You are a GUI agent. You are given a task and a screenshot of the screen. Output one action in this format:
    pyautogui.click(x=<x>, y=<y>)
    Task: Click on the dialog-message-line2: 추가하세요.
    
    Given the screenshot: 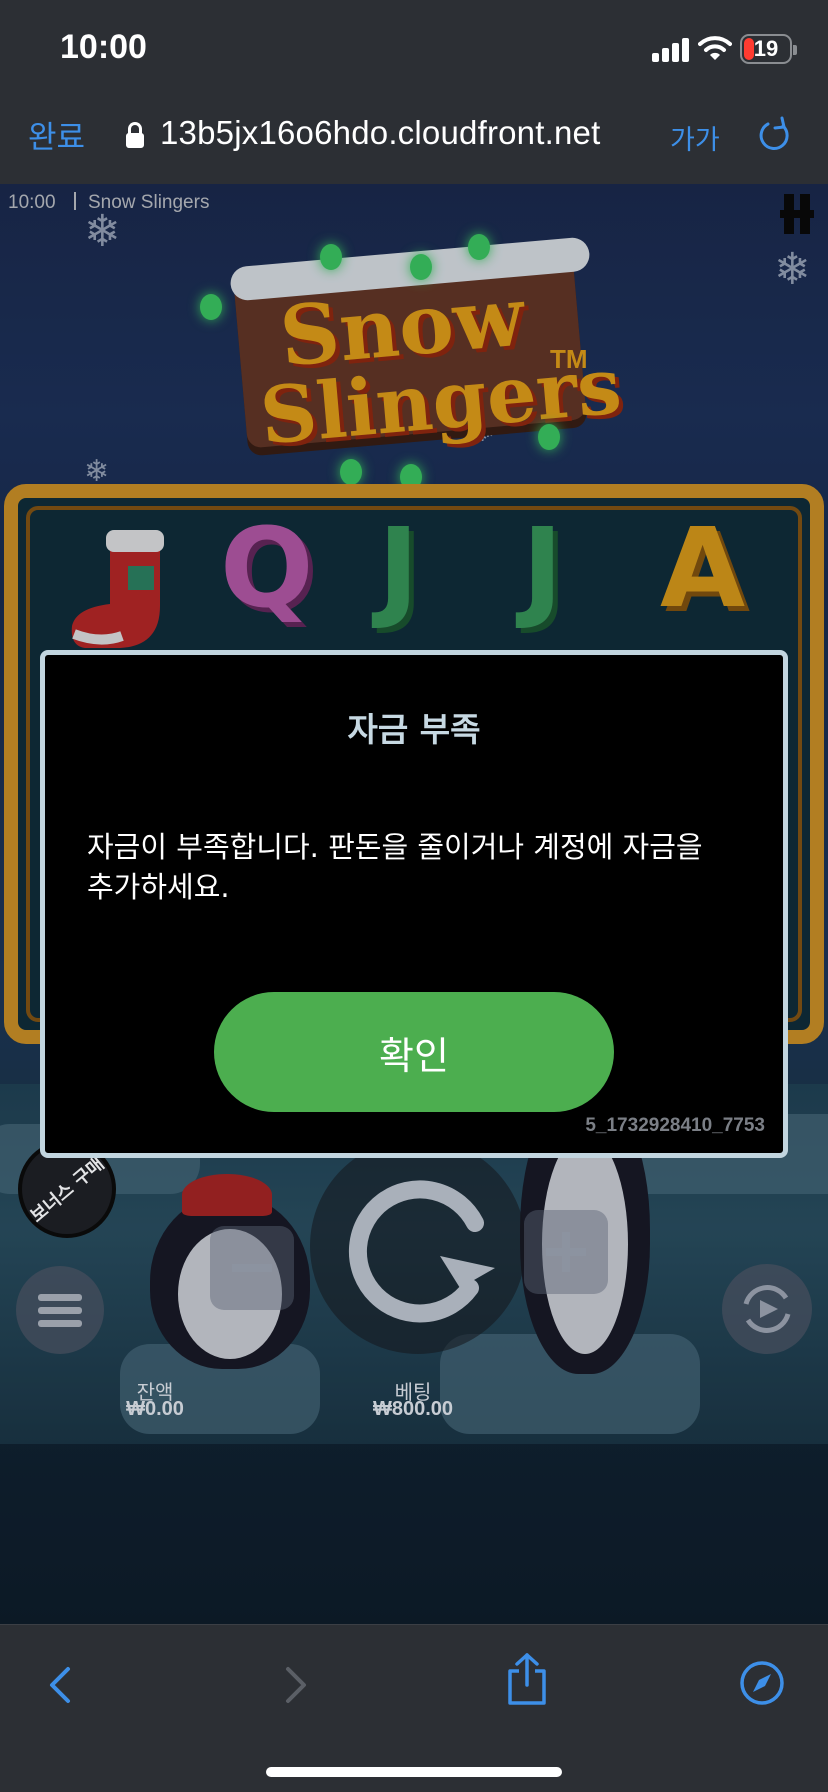 What is the action you would take?
    pyautogui.click(x=158, y=887)
    